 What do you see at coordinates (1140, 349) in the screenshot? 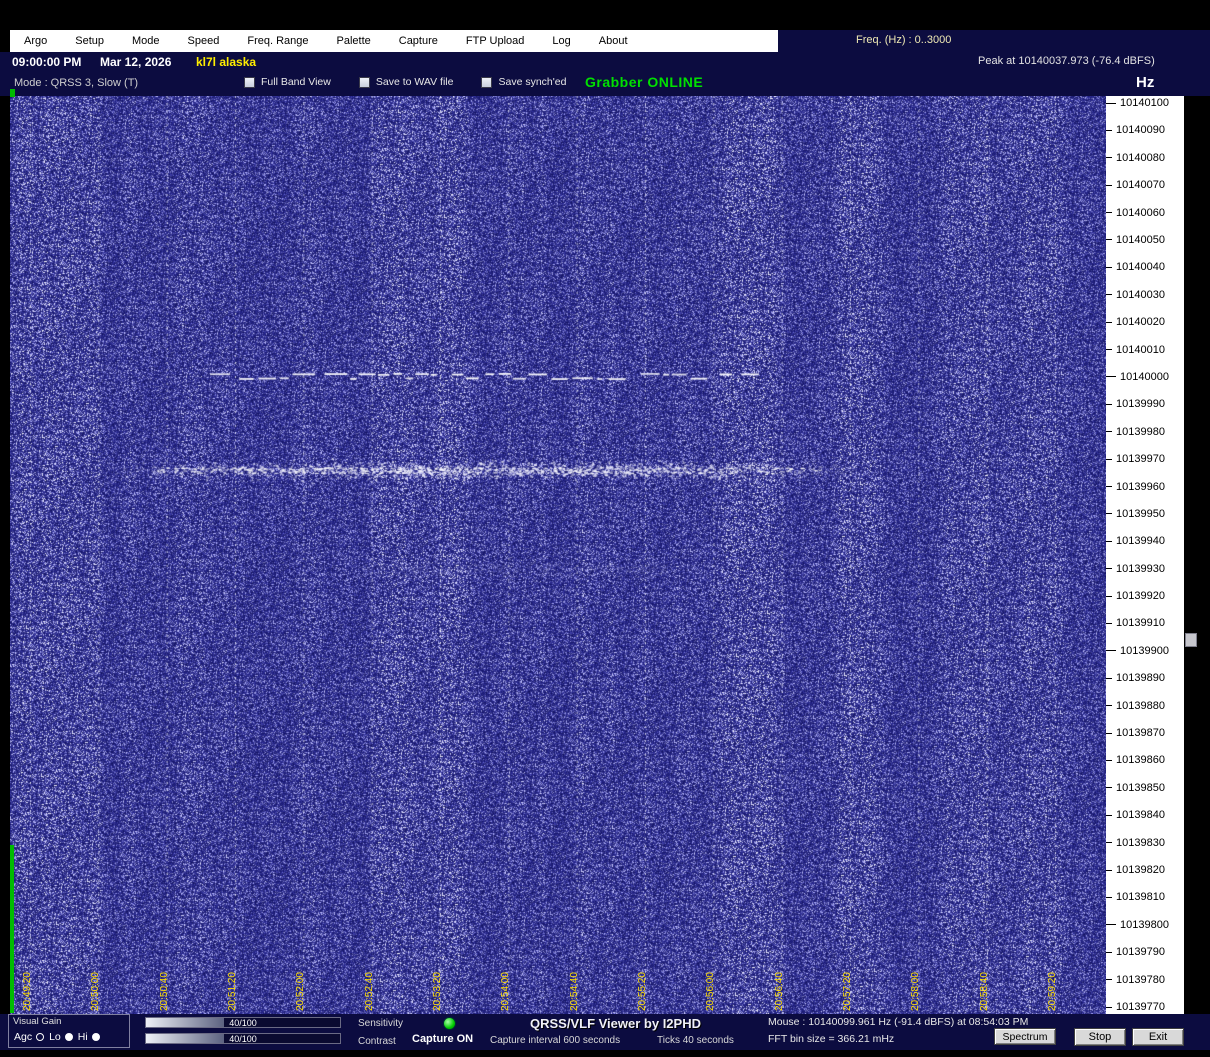
I see `freq-label: 10140010` at bounding box center [1140, 349].